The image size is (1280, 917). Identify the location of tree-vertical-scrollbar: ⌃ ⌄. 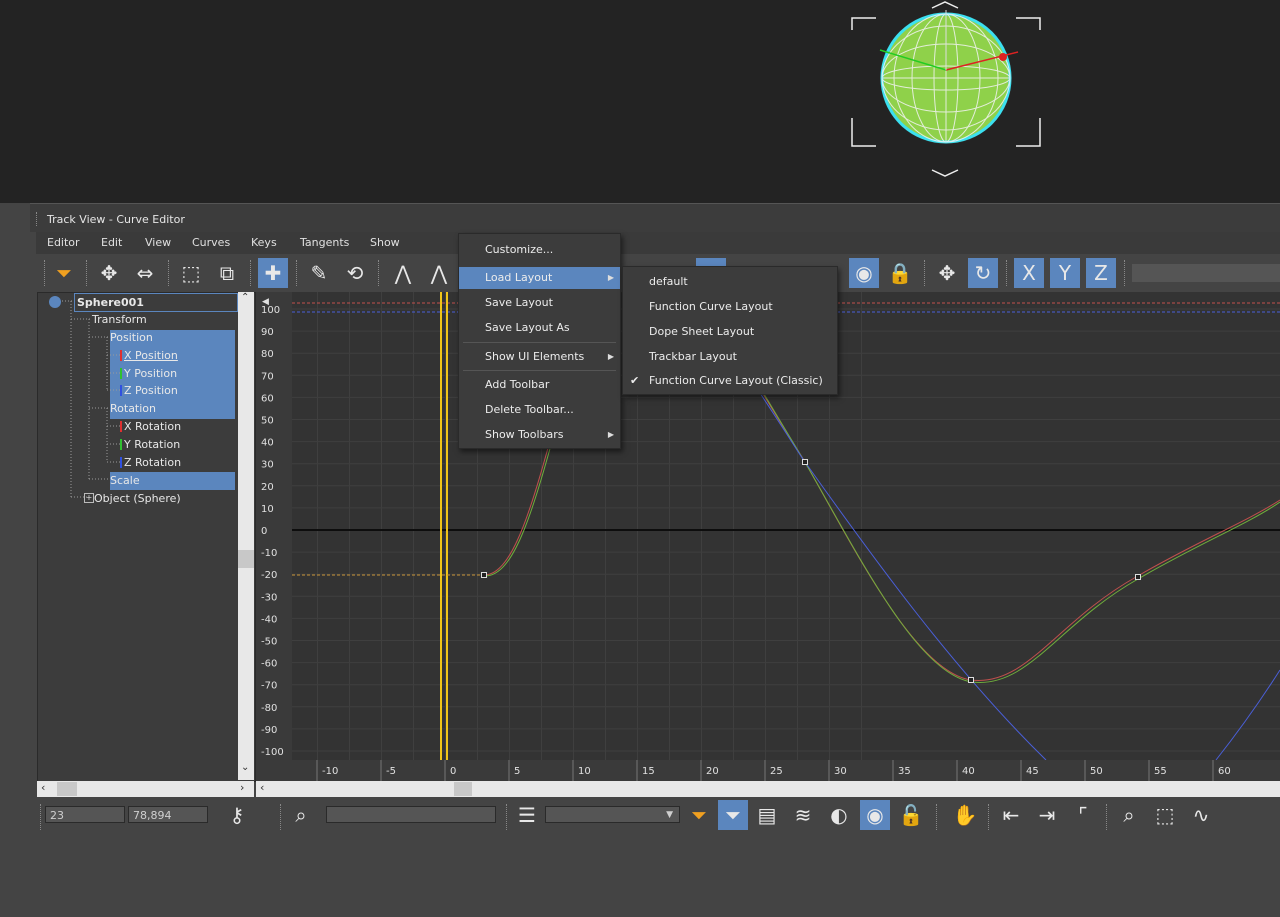
(246, 536).